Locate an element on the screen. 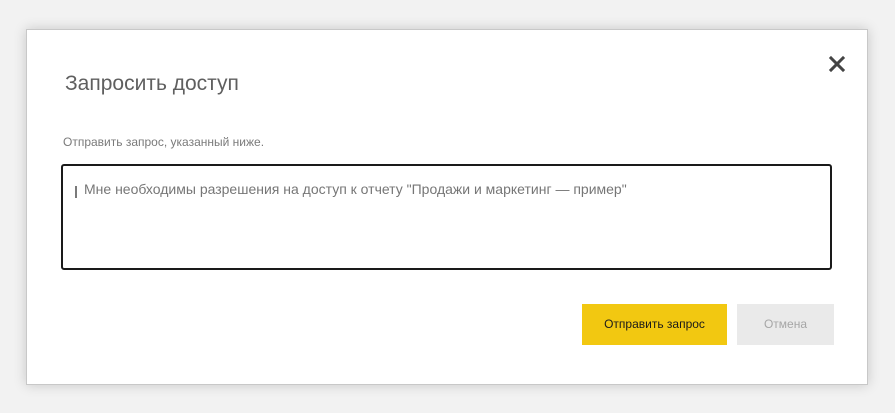 The width and height of the screenshot is (895, 413). text-caret is located at coordinates (76, 192).